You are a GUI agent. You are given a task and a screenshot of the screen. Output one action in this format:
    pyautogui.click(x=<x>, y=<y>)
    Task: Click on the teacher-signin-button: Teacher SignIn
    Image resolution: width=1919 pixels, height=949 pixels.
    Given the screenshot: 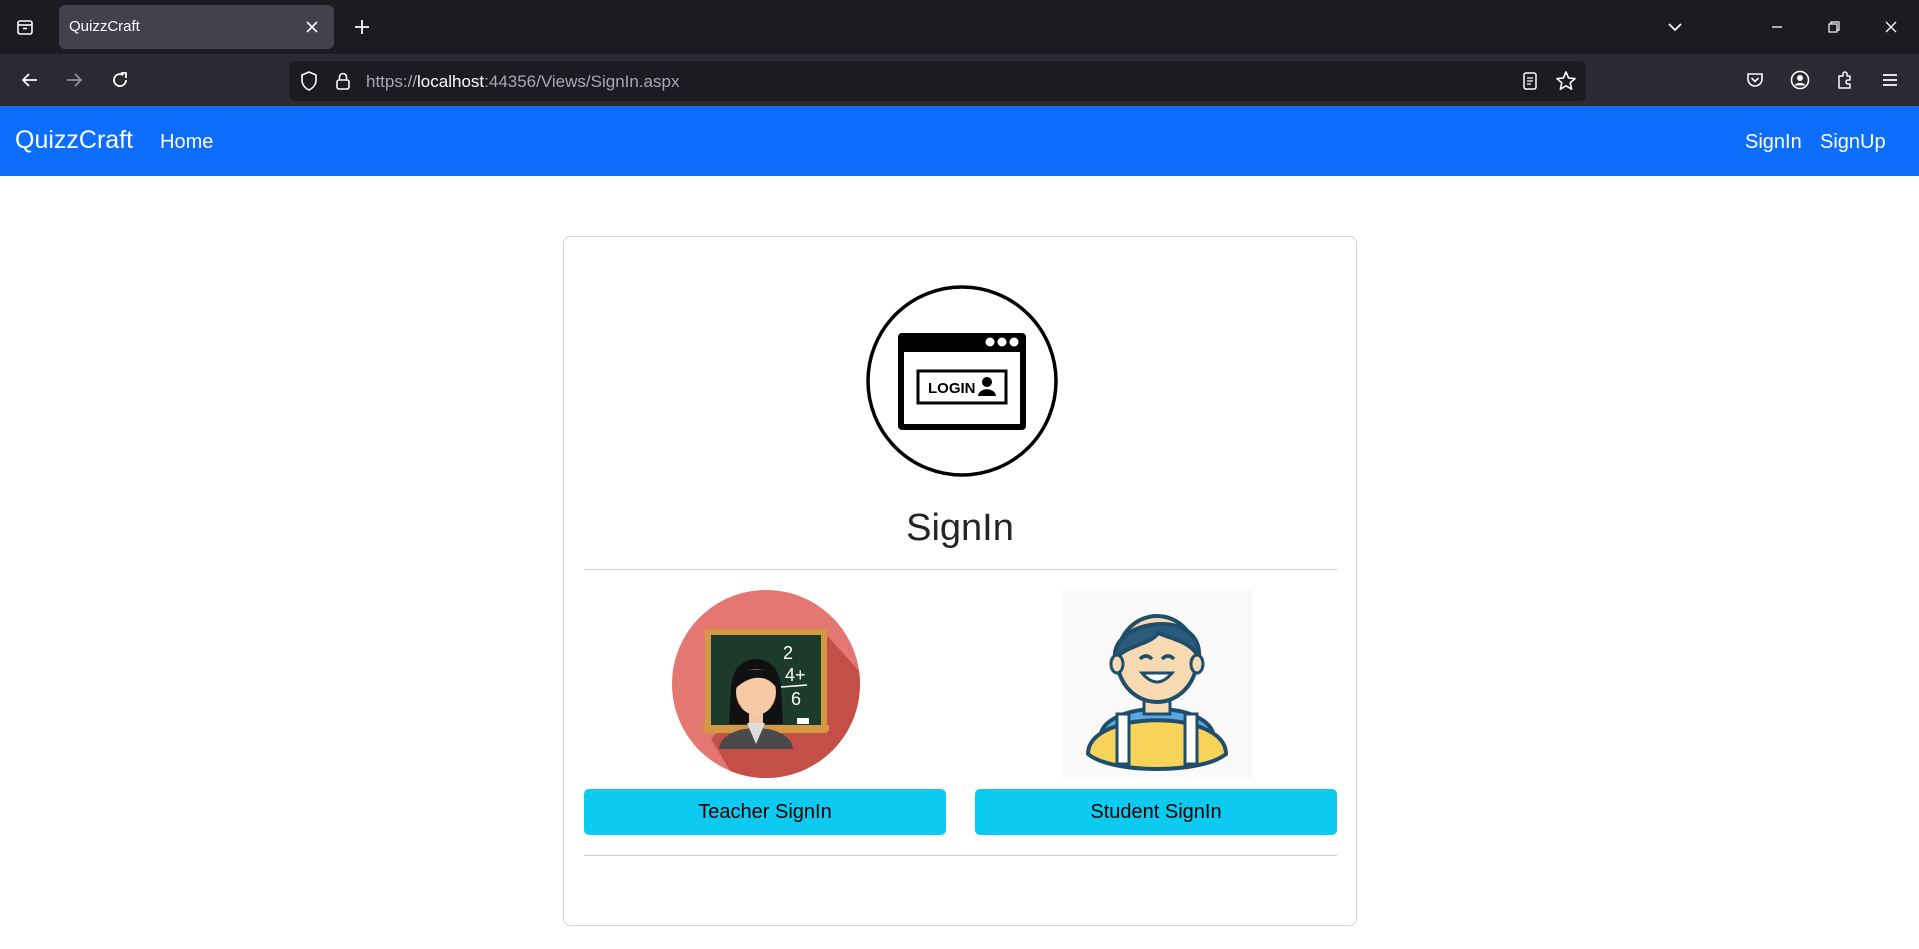 What is the action you would take?
    pyautogui.click(x=765, y=812)
    